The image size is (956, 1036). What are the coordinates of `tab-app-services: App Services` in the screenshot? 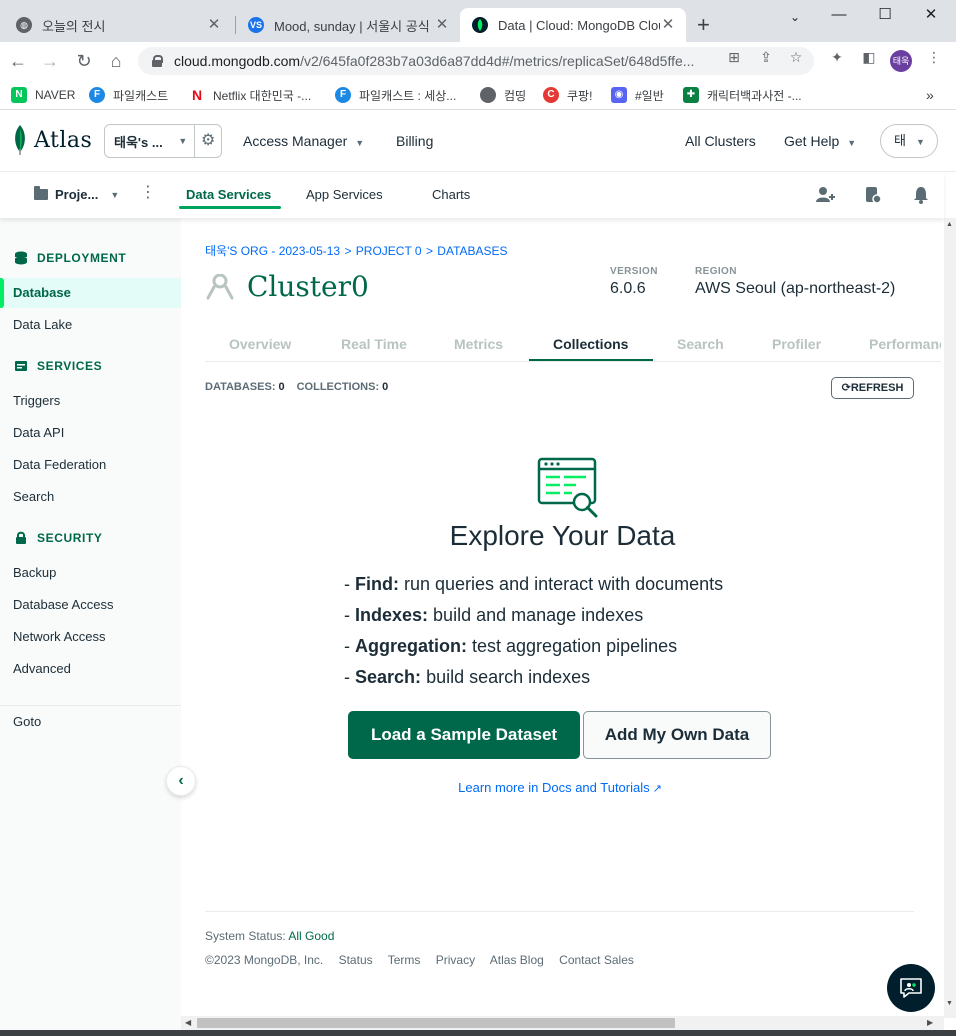 It's located at (344, 194).